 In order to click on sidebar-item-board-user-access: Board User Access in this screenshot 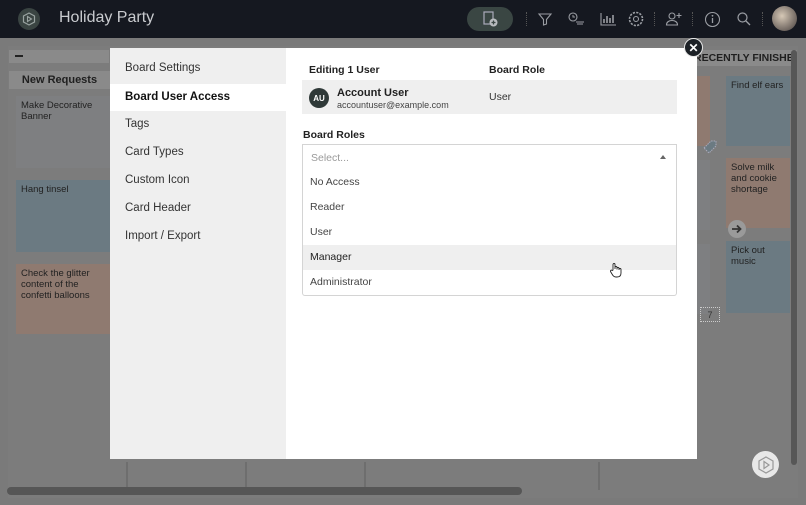, I will do `click(198, 97)`.